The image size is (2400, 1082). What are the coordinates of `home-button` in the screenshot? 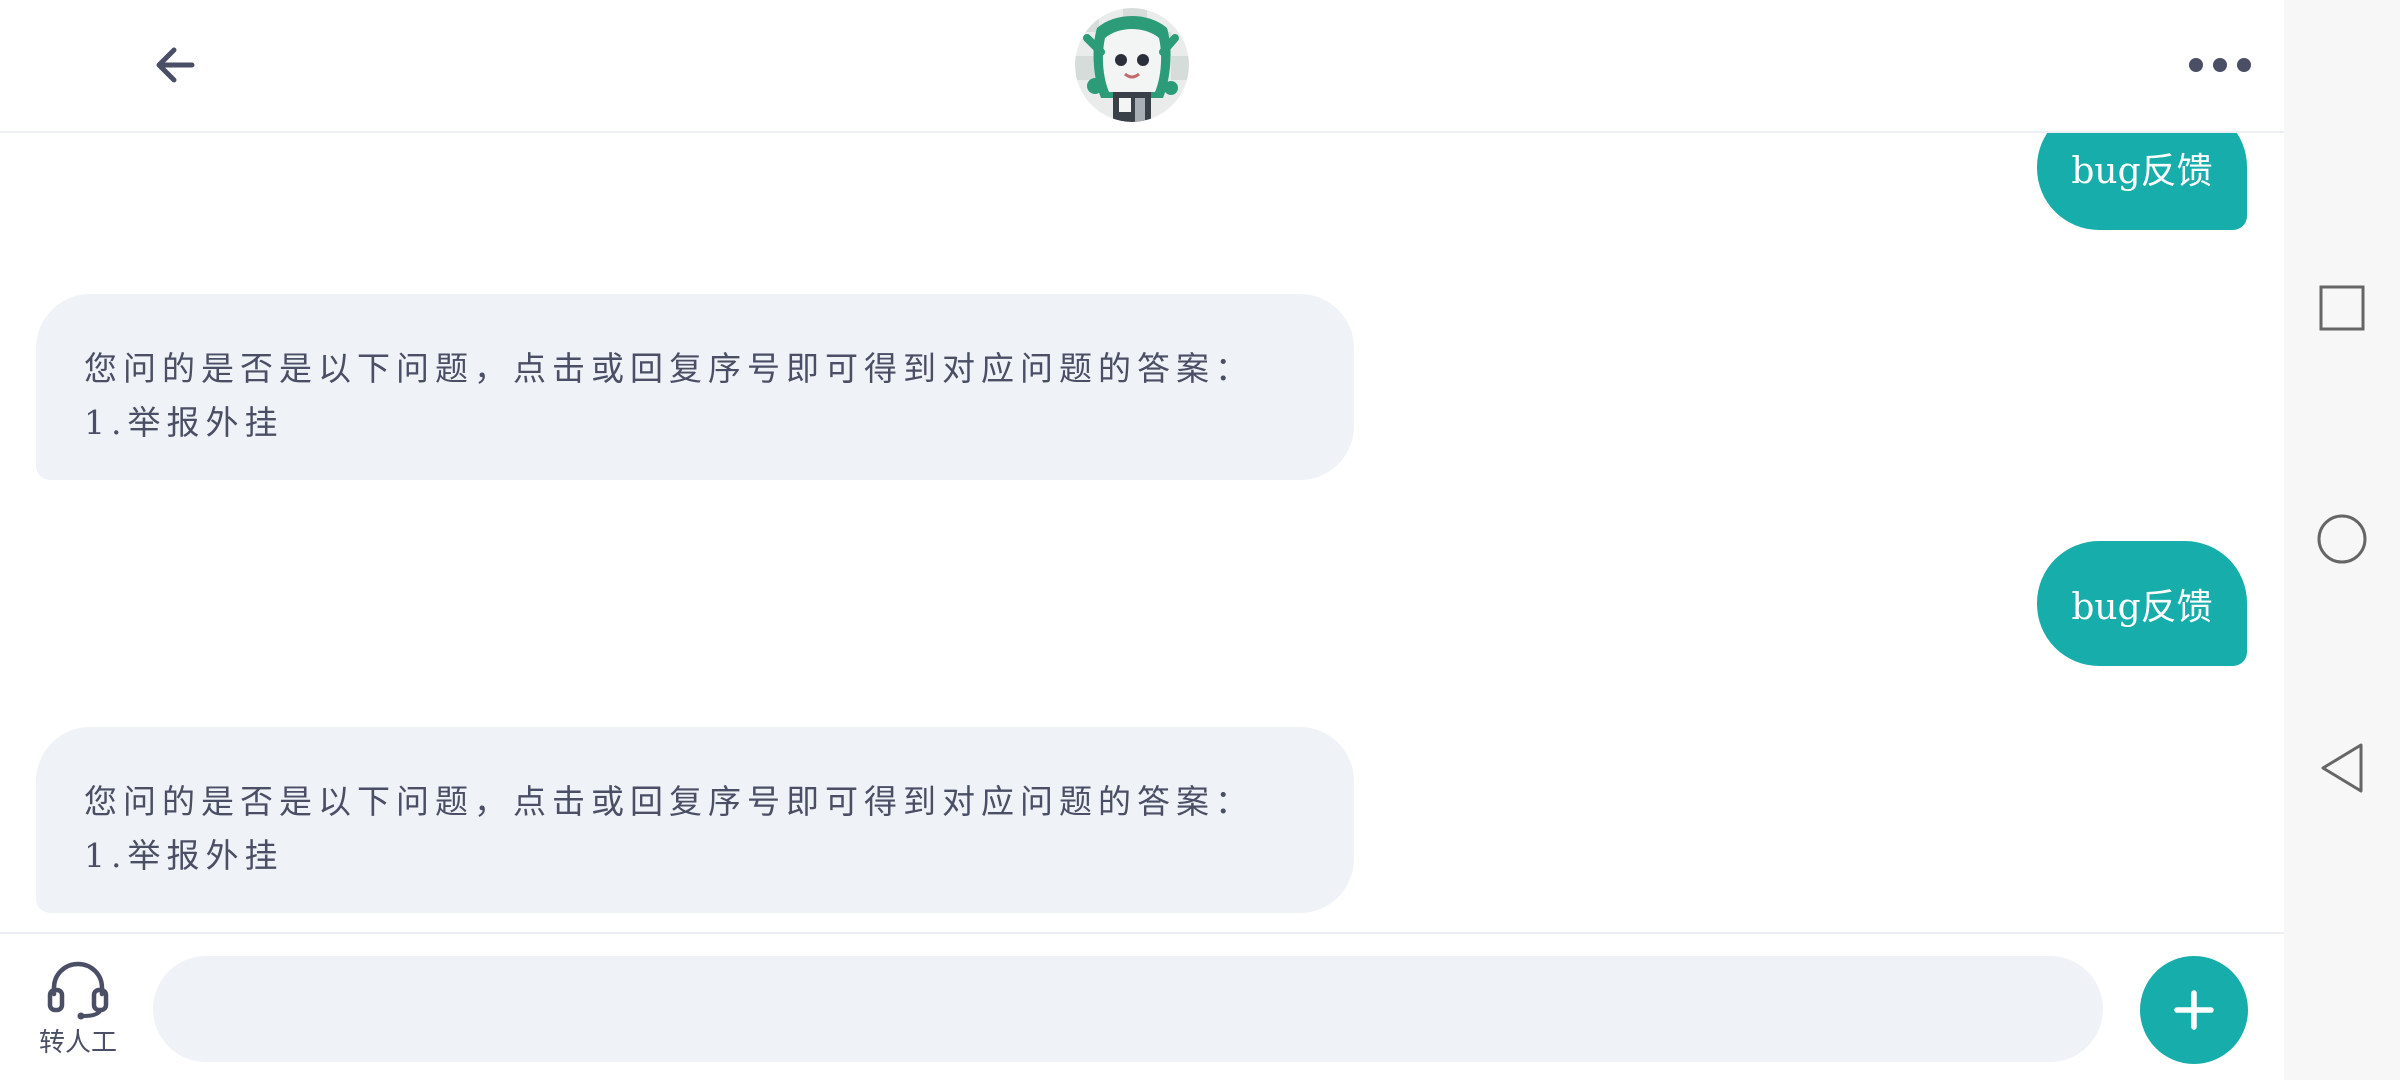 It's located at (2342, 539).